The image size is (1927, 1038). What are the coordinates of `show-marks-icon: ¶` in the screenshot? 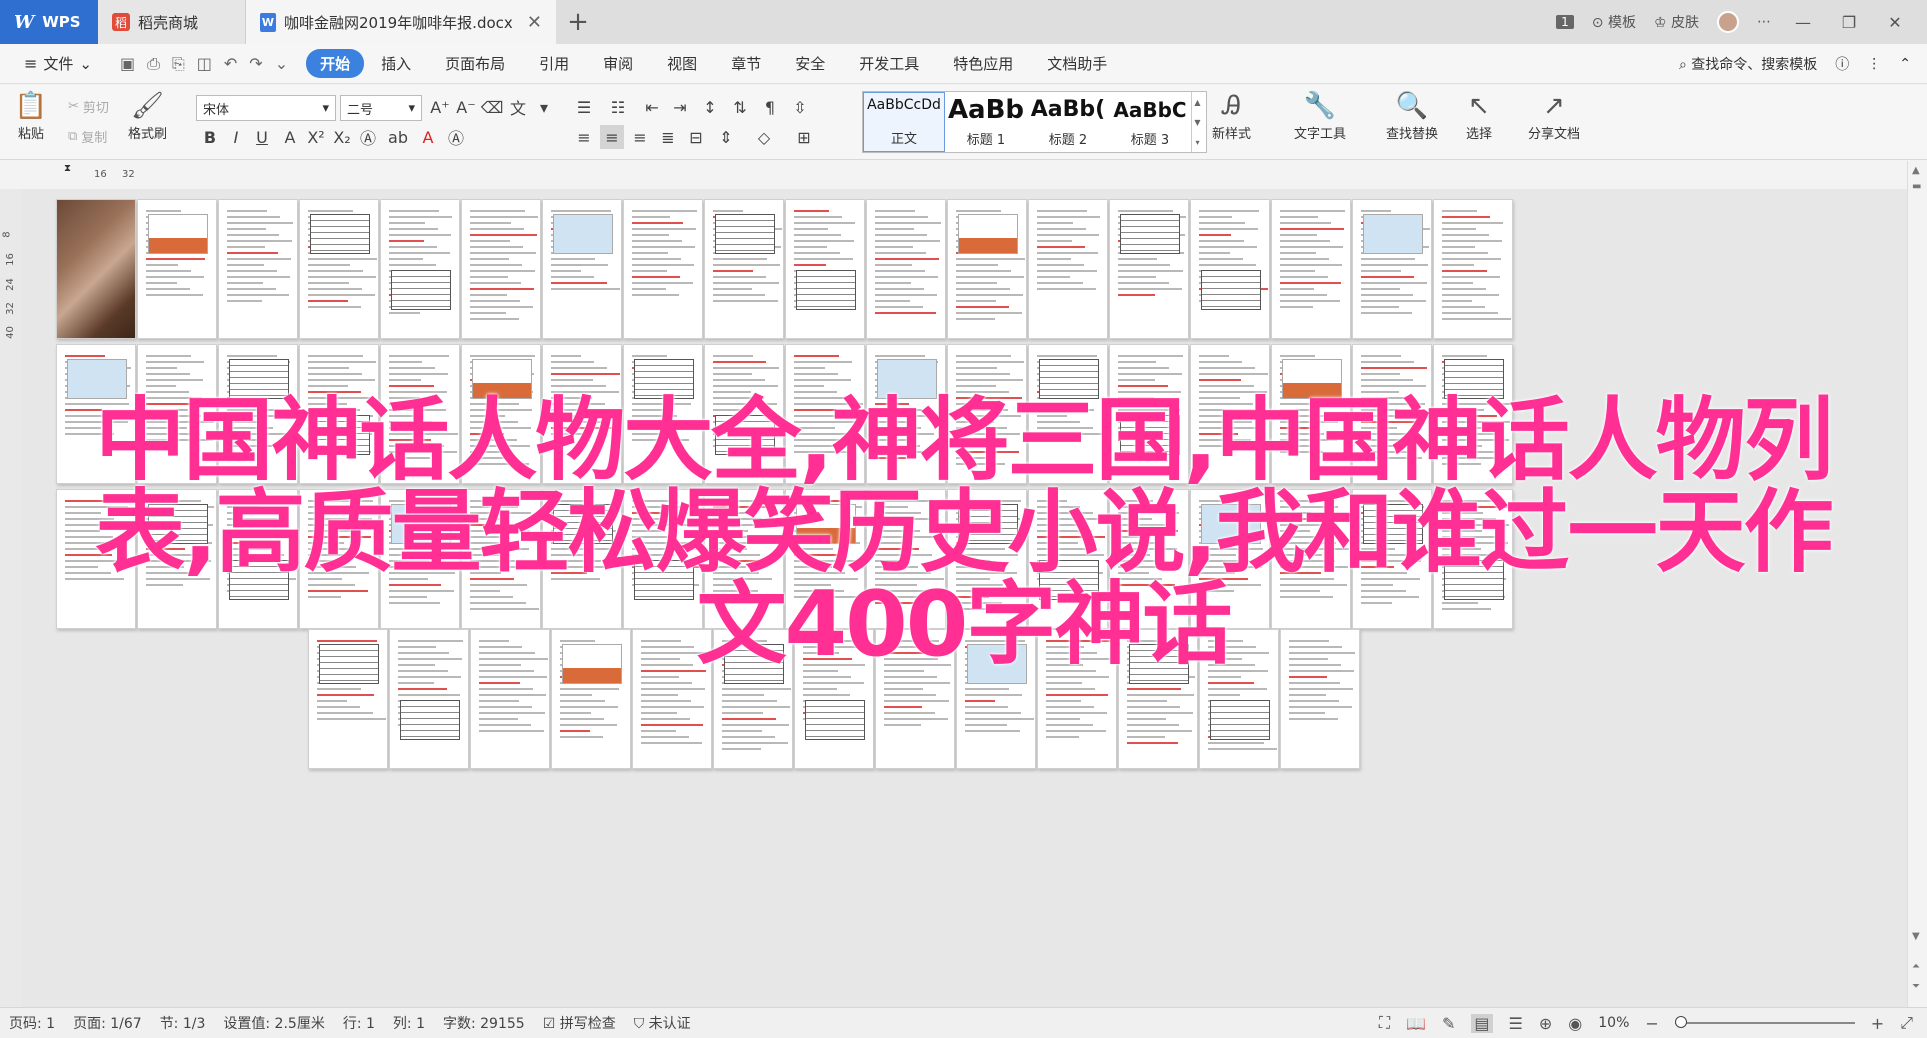 It's located at (770, 107).